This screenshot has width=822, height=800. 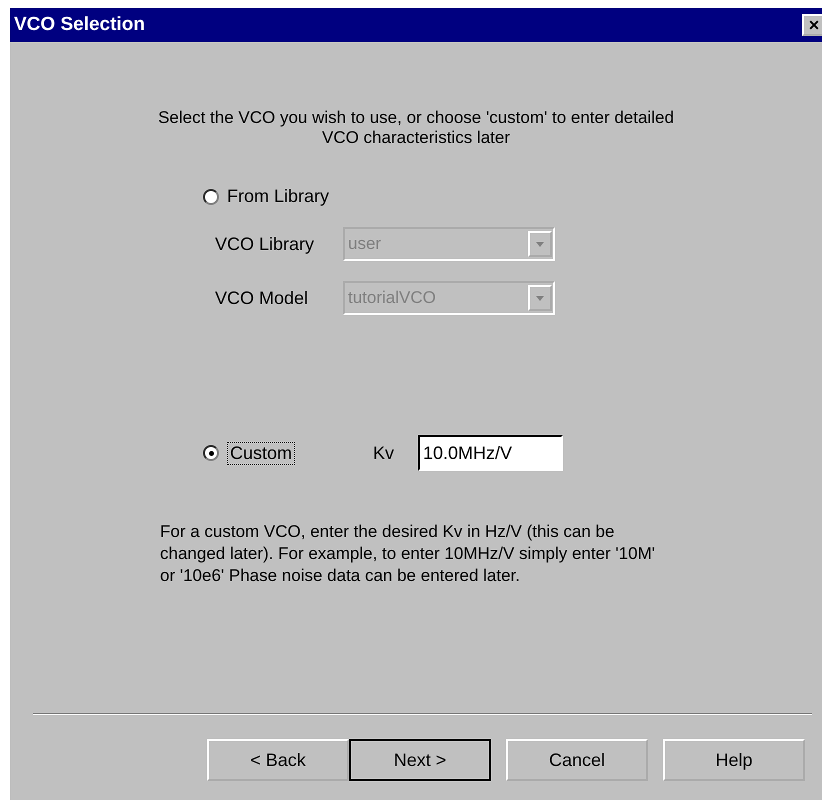 What do you see at coordinates (408, 554) in the screenshot?
I see `help-text: For a custom VCO, enter the desired Kv in Hz/V (this can be changed later). For example, to enter 10MHz/V simply enter '10M' or '10e6' Phase noise data can be entered later.` at bounding box center [408, 554].